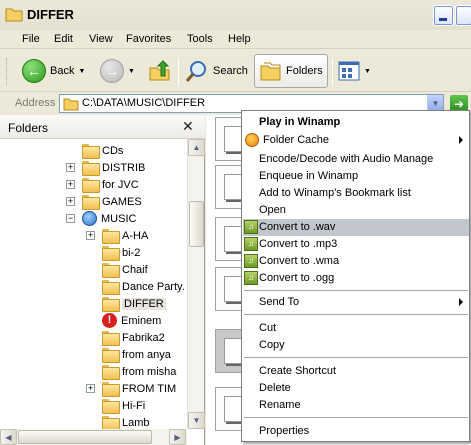 The width and height of the screenshot is (471, 445). I want to click on tree-item-games: + GAMES, so click(104, 201).